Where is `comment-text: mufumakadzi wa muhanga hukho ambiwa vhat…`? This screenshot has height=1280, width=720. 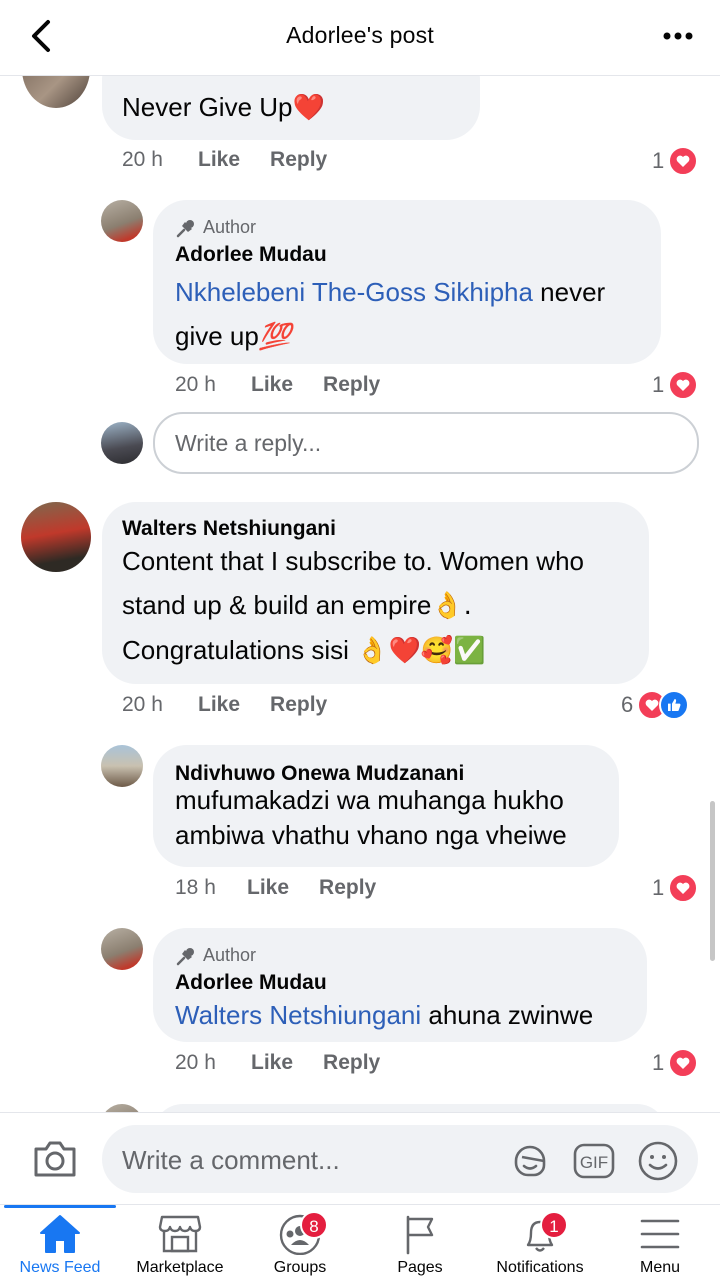
comment-text: mufumakadzi wa muhanga hukho ambiwa vhat… is located at coordinates (371, 817).